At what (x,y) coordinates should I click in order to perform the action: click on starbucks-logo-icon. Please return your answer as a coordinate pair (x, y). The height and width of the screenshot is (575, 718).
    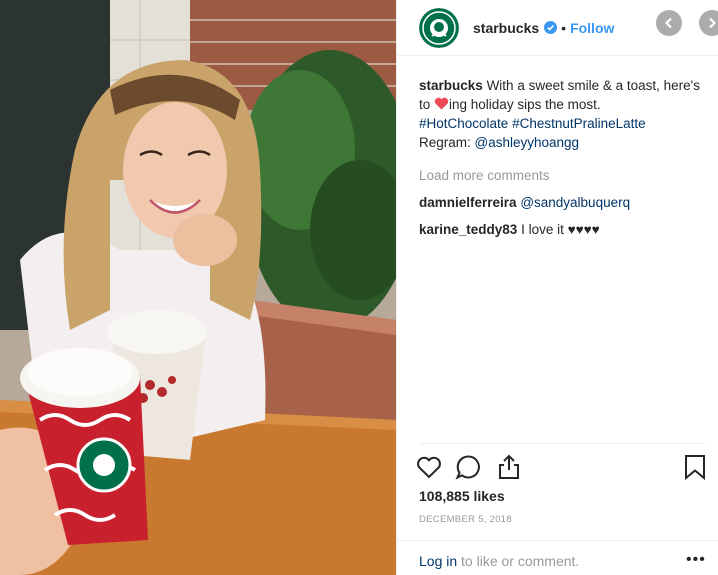
    Looking at the image, I should click on (439, 27).